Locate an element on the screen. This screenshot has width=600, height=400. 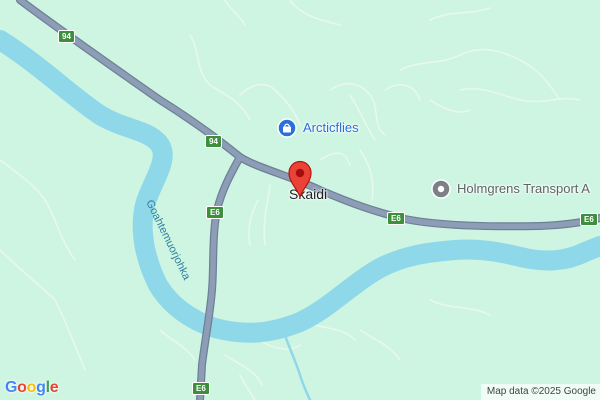
logo-letter: g is located at coordinates (41, 387).